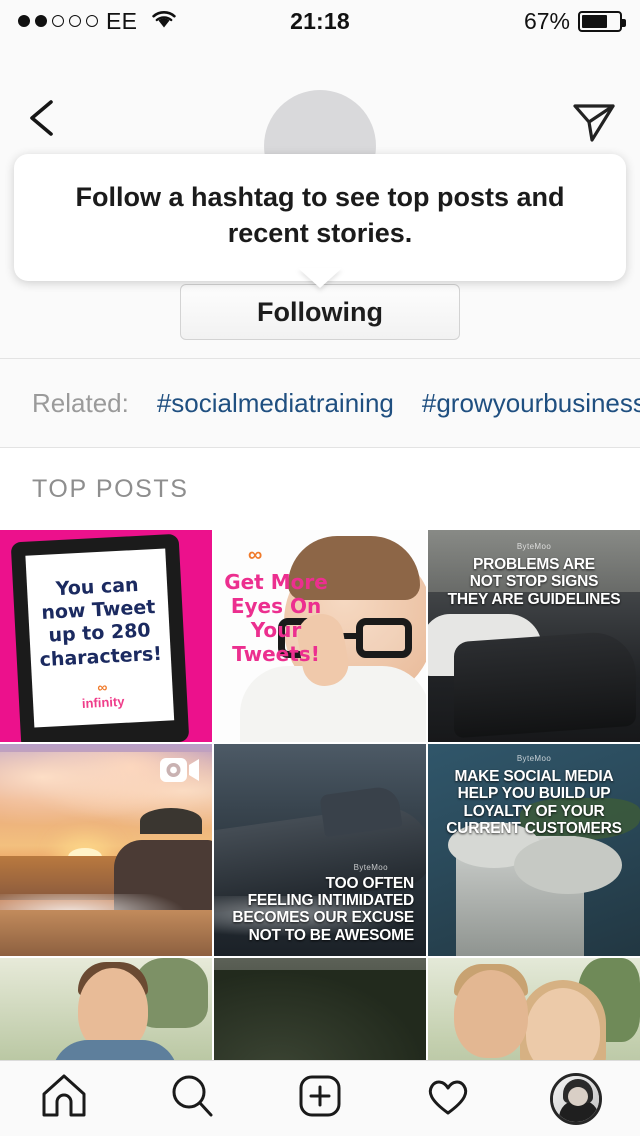  What do you see at coordinates (180, 770) in the screenshot?
I see `video-camera-icon` at bounding box center [180, 770].